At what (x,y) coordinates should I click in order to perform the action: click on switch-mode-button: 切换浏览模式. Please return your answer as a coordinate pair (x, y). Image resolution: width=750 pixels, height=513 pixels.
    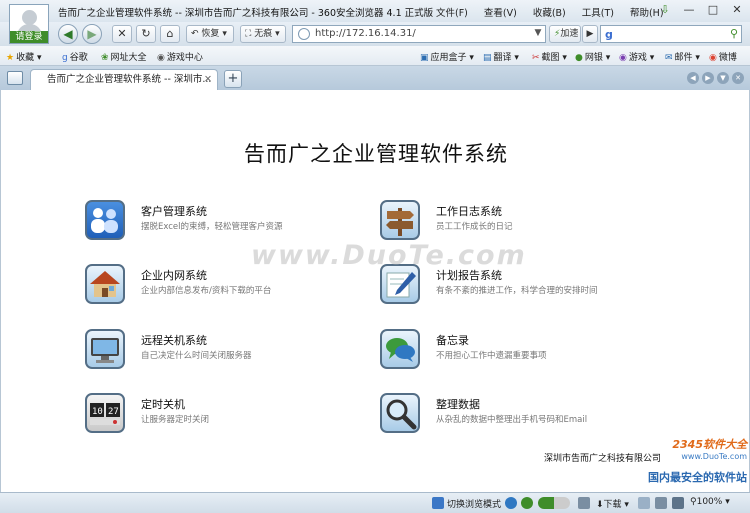
    Looking at the image, I should click on (474, 503).